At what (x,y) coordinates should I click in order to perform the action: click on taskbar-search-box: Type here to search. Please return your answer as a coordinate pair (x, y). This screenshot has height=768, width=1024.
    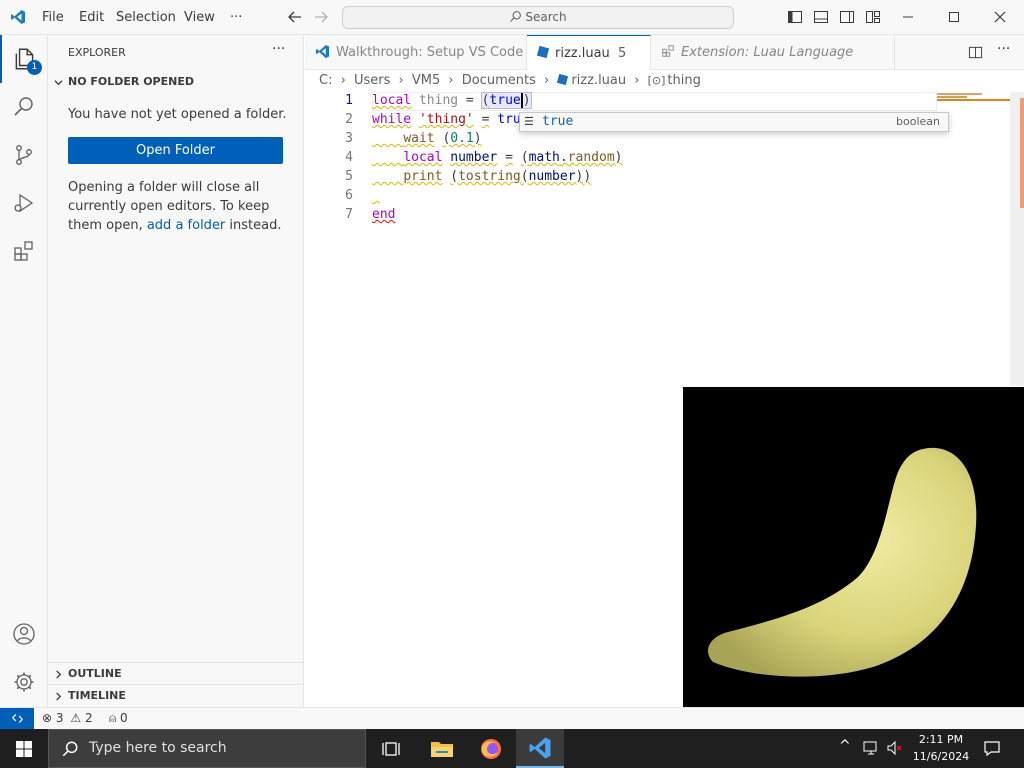
    Looking at the image, I should click on (207, 748).